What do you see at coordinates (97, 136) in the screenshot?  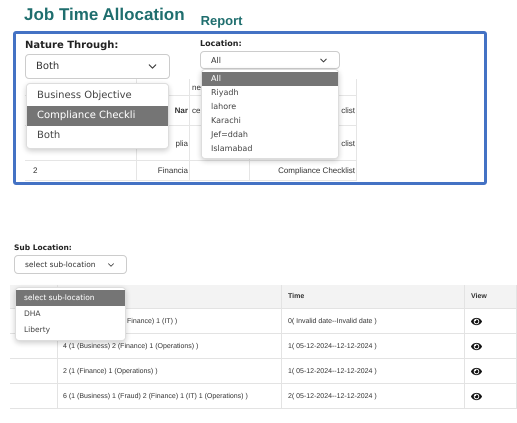 I see `dropdown-option: Both` at bounding box center [97, 136].